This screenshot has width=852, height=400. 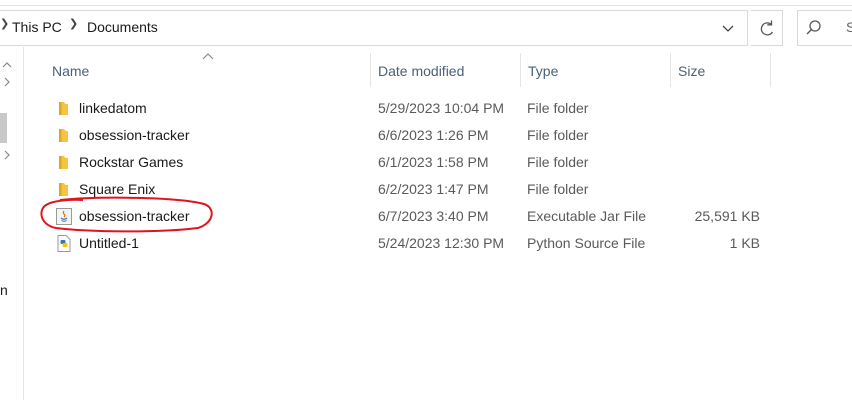 I want to click on file-date-modified: 6/6/2023 1:26 PM, so click(x=433, y=135).